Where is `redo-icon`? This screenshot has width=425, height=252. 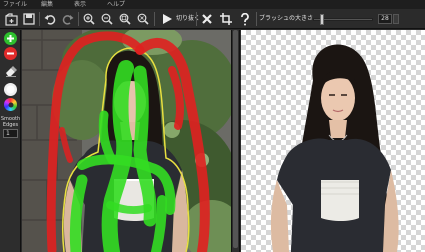 redo-icon is located at coordinates (68, 20).